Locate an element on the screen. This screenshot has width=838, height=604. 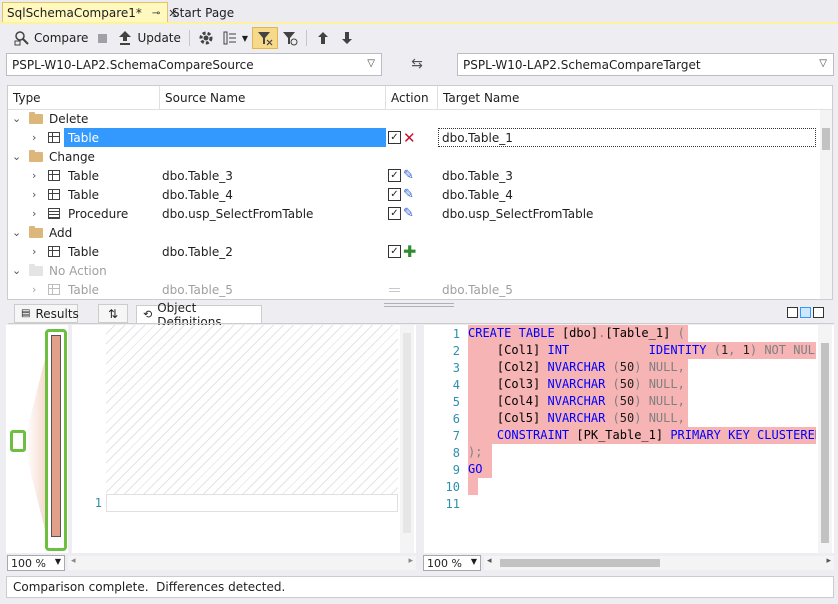
row-target: dbo.Table_4 is located at coordinates (477, 194).